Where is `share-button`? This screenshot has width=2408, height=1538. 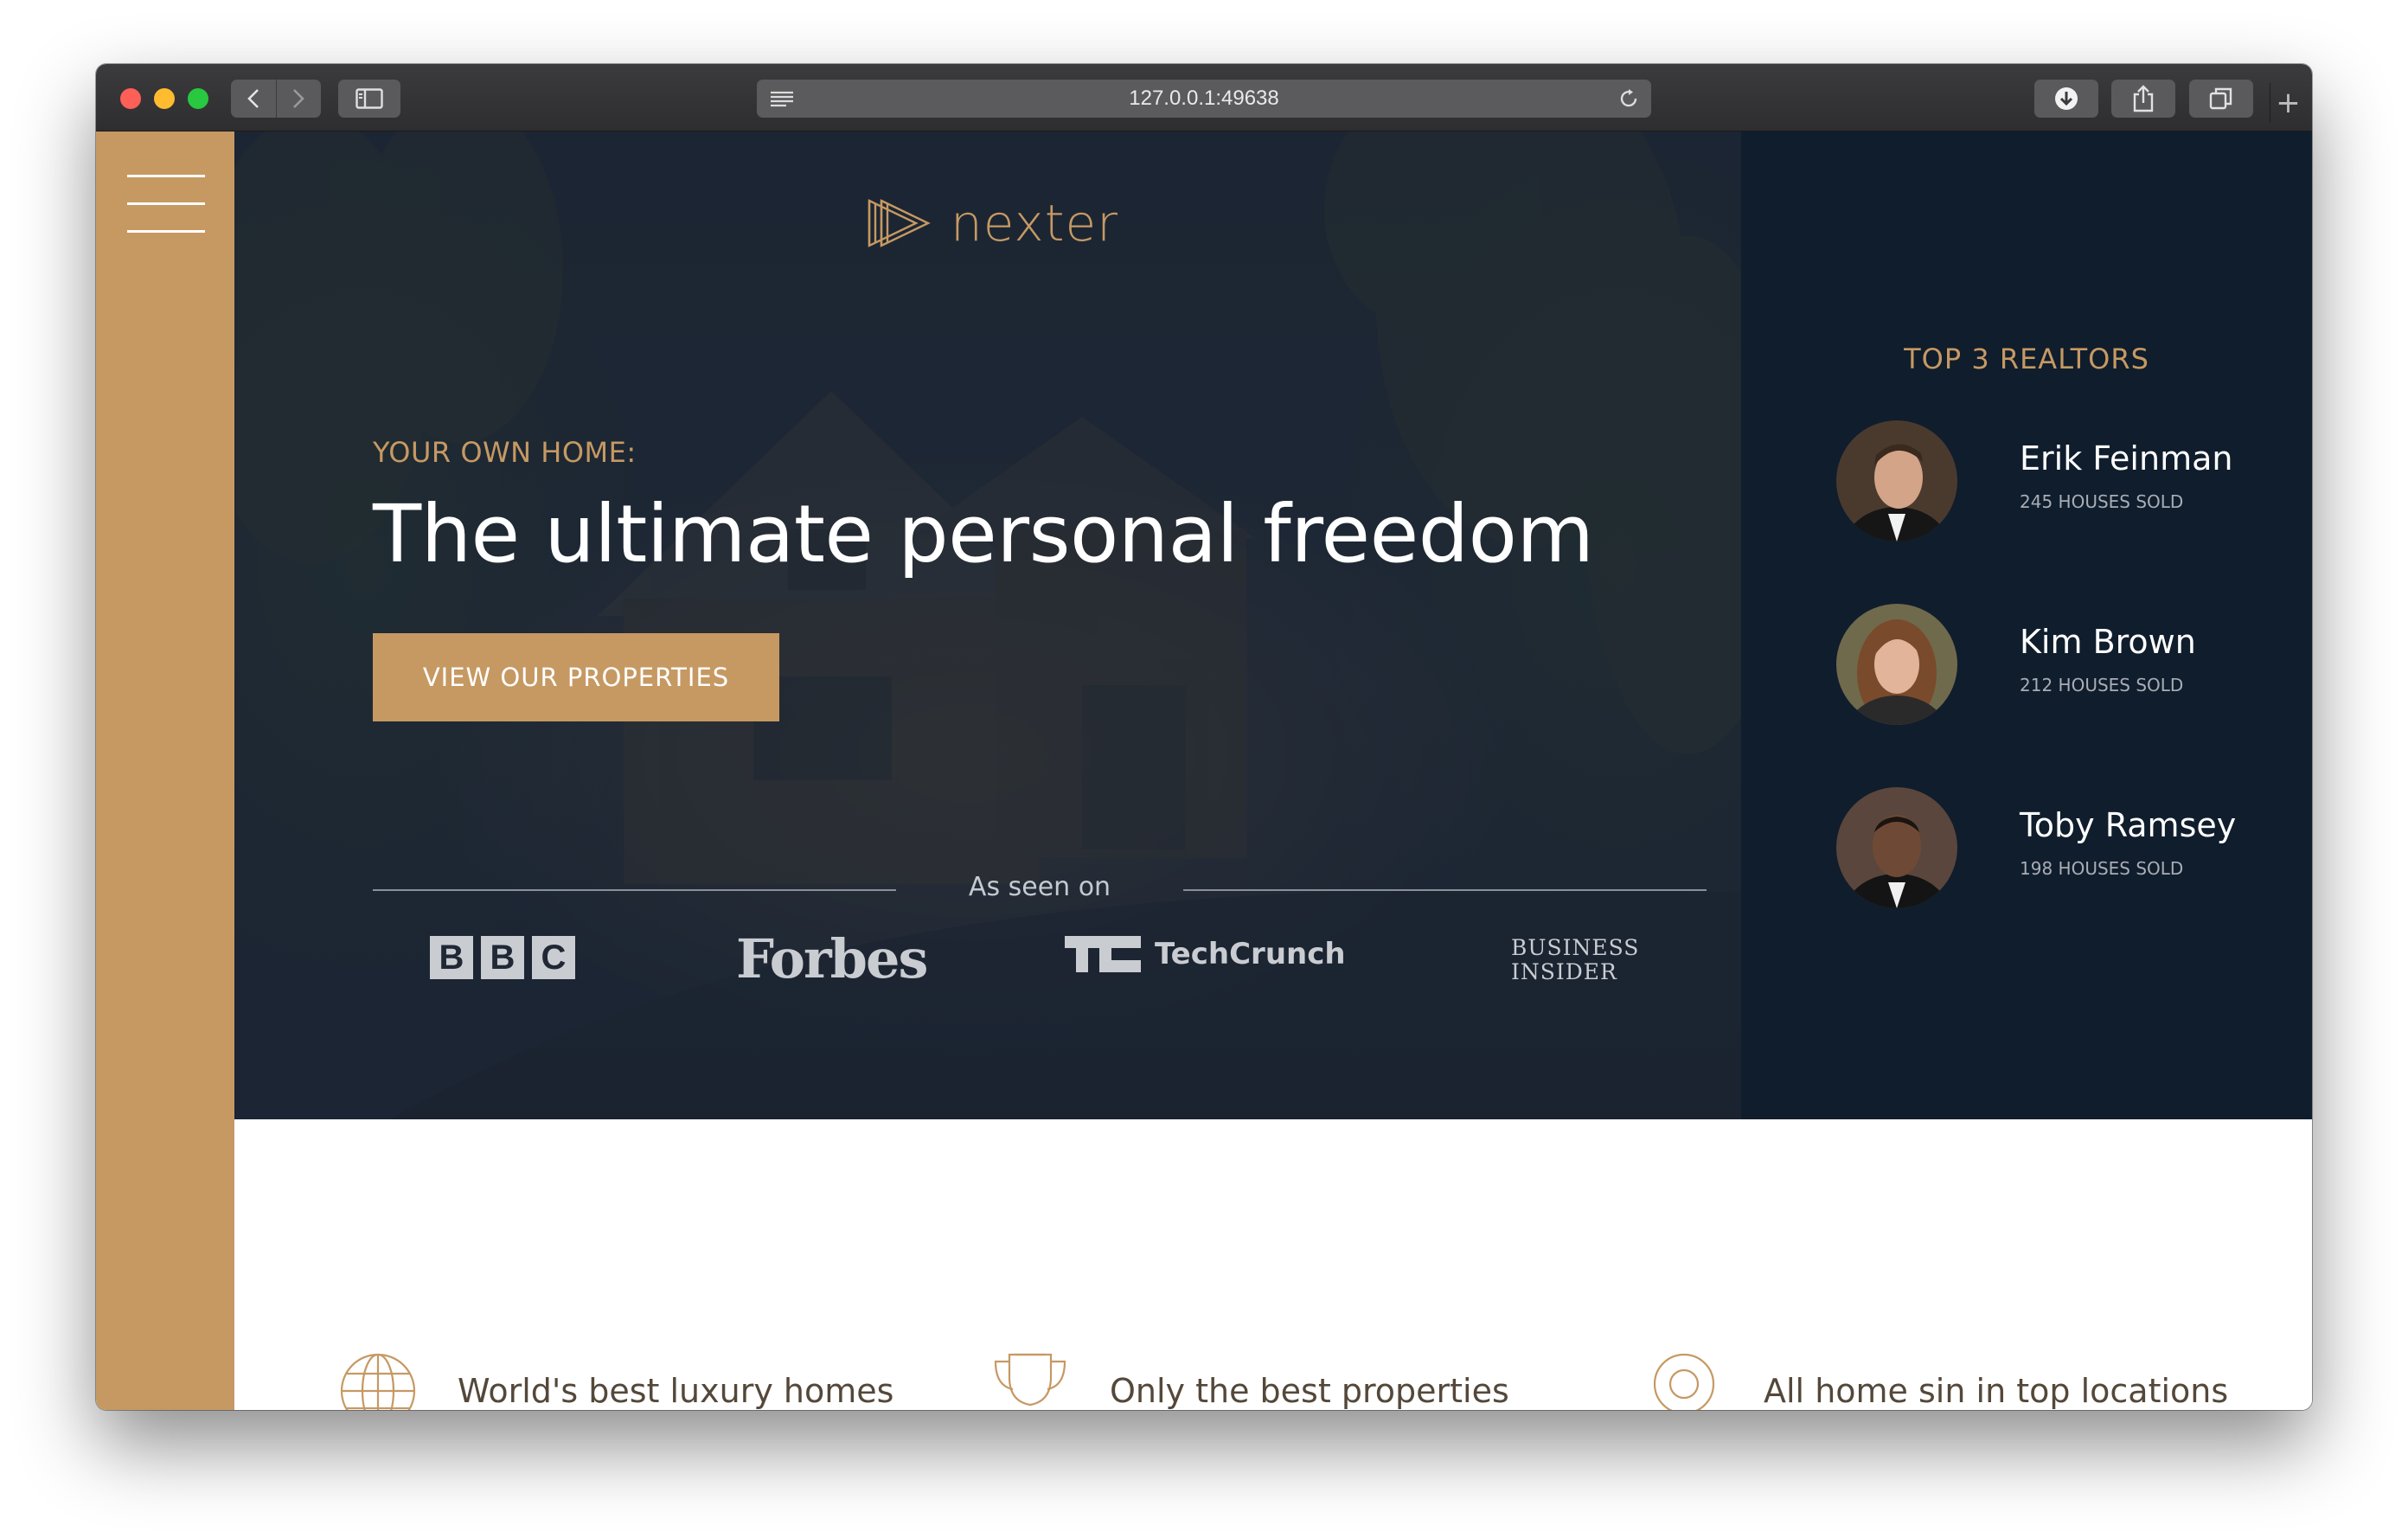
share-button is located at coordinates (2143, 99).